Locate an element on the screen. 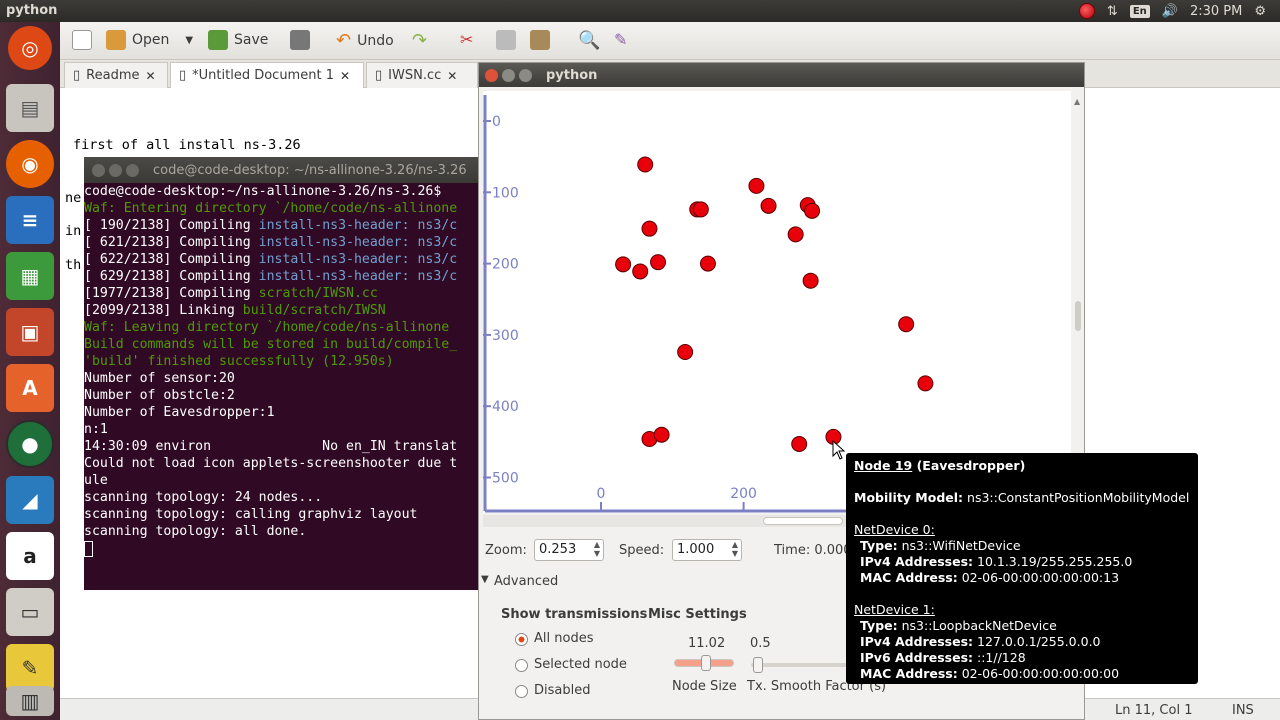  cursor-position: Ln 11, Col 1 is located at coordinates (1154, 710).